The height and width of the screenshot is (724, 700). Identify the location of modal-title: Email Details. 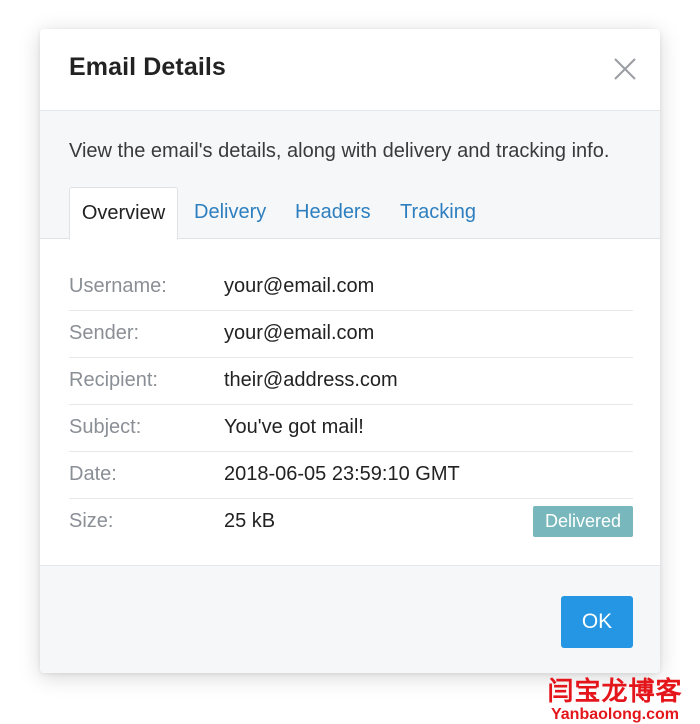
(147, 67).